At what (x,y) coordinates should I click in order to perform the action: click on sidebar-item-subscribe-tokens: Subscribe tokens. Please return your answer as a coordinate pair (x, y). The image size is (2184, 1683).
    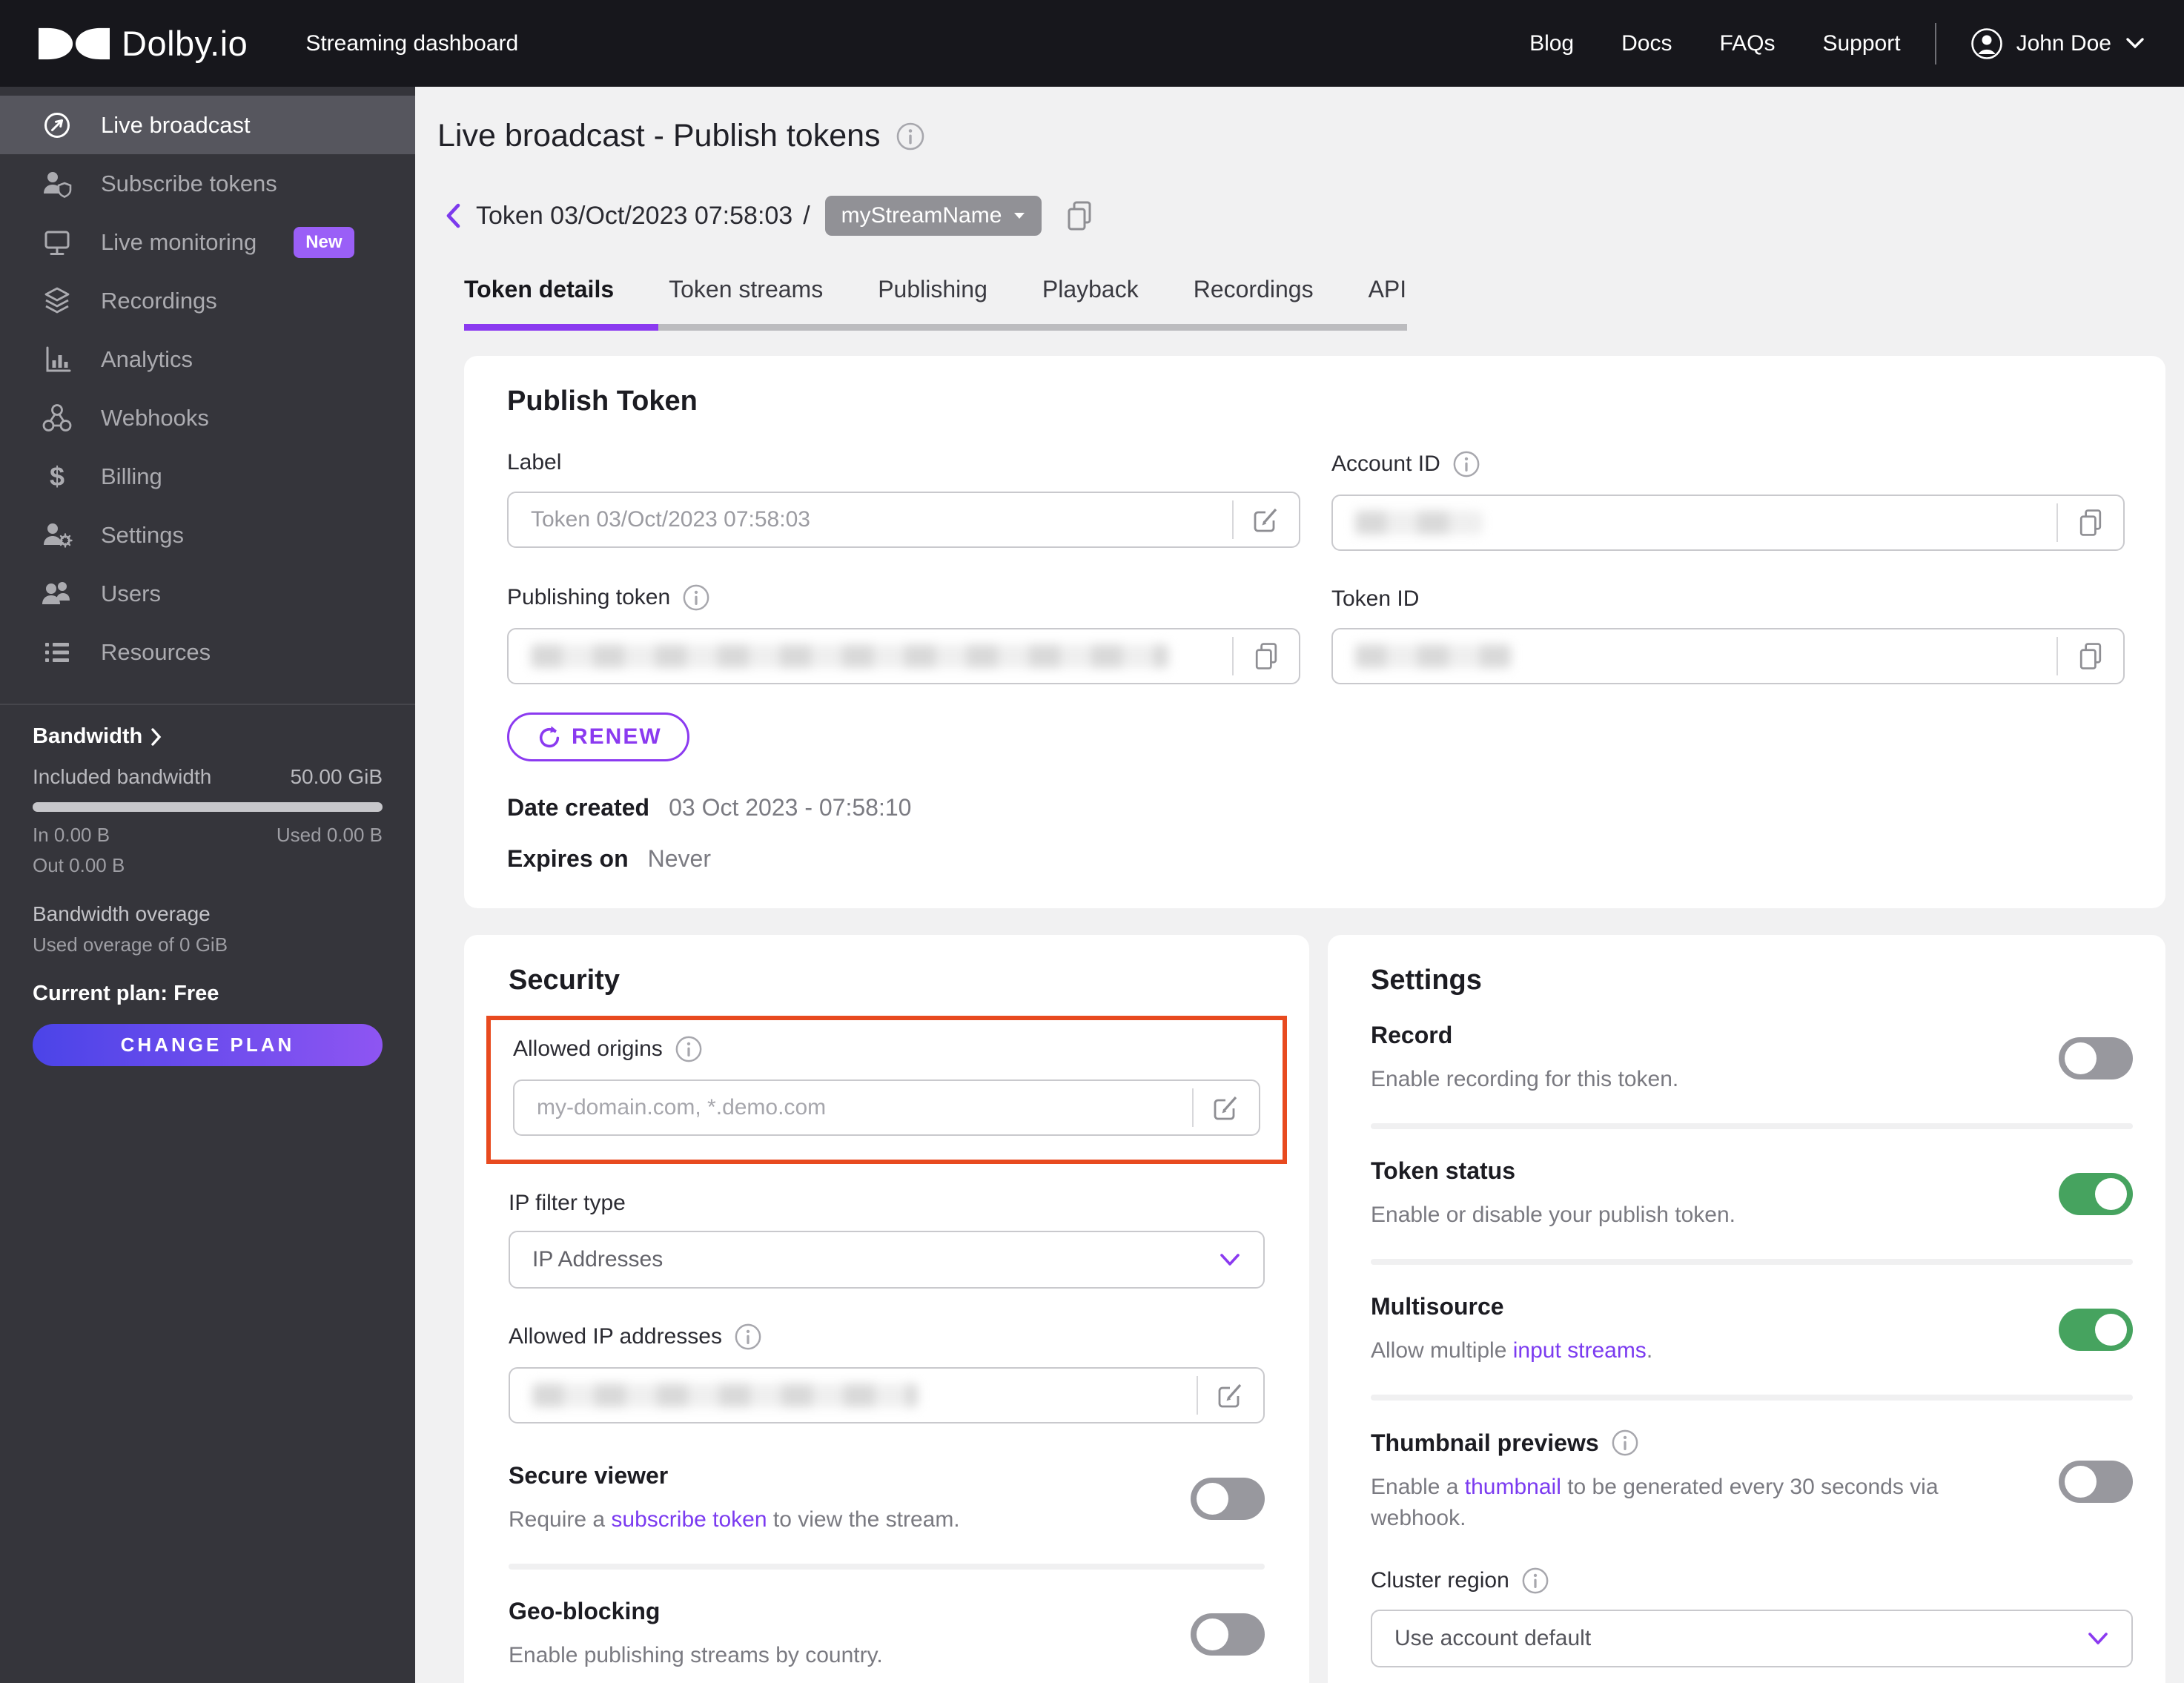
    Looking at the image, I should click on (208, 183).